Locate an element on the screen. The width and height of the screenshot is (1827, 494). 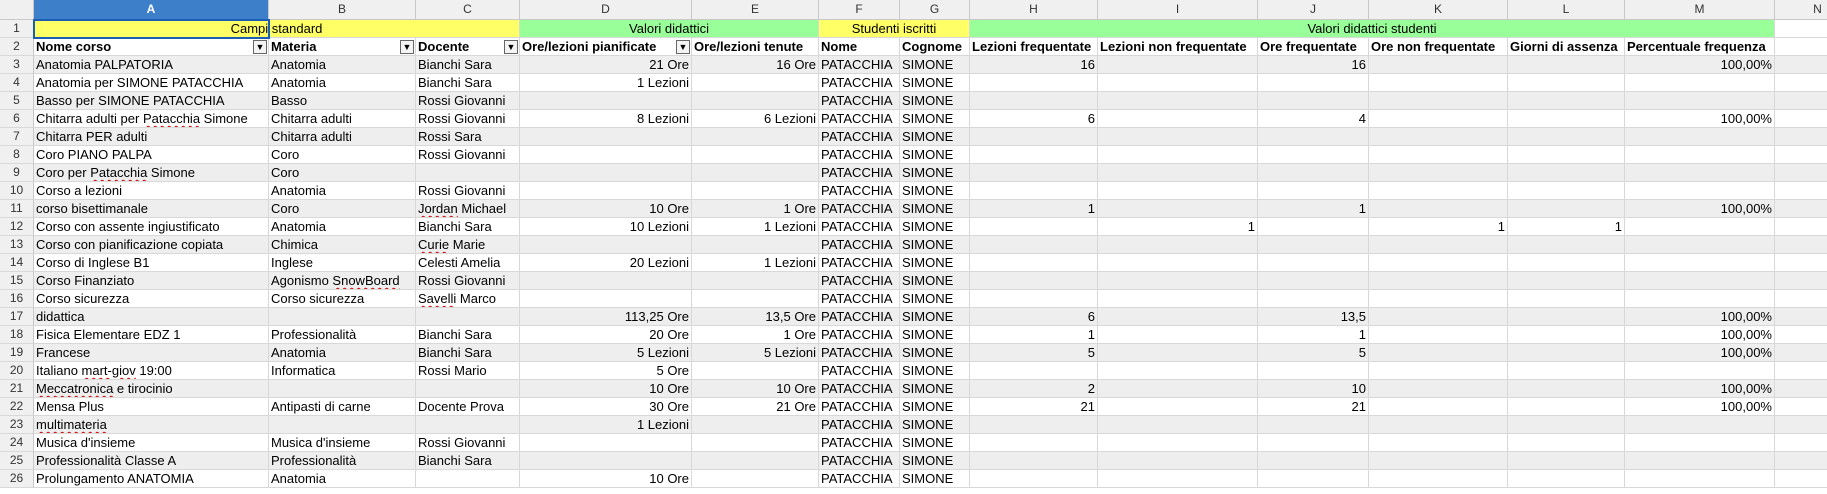
cell-h23 is located at coordinates (1034, 425).